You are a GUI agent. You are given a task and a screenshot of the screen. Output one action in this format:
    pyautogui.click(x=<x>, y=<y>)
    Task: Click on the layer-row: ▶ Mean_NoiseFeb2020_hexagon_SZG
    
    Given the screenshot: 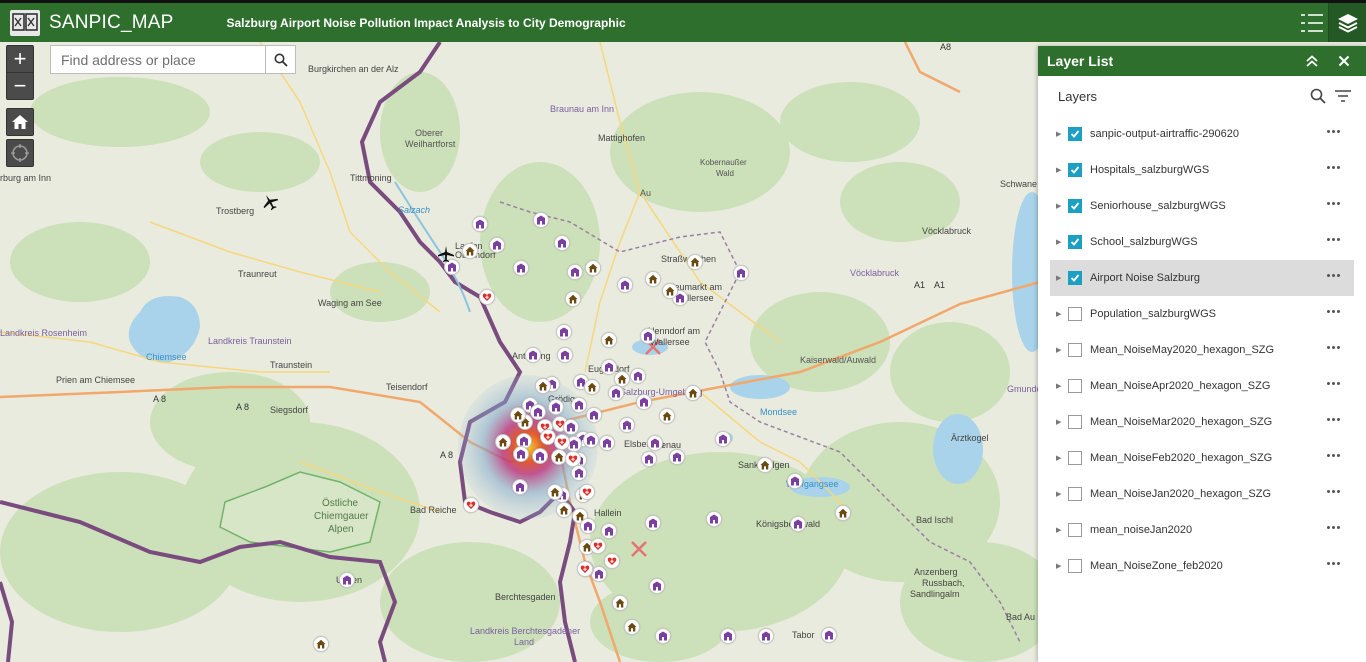 What is the action you would take?
    pyautogui.click(x=1202, y=458)
    